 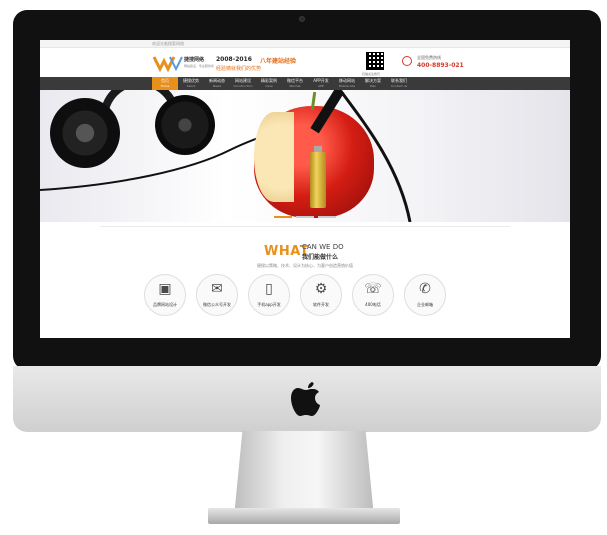 What do you see at coordinates (305, 399) in the screenshot?
I see `apple-logo-icon` at bounding box center [305, 399].